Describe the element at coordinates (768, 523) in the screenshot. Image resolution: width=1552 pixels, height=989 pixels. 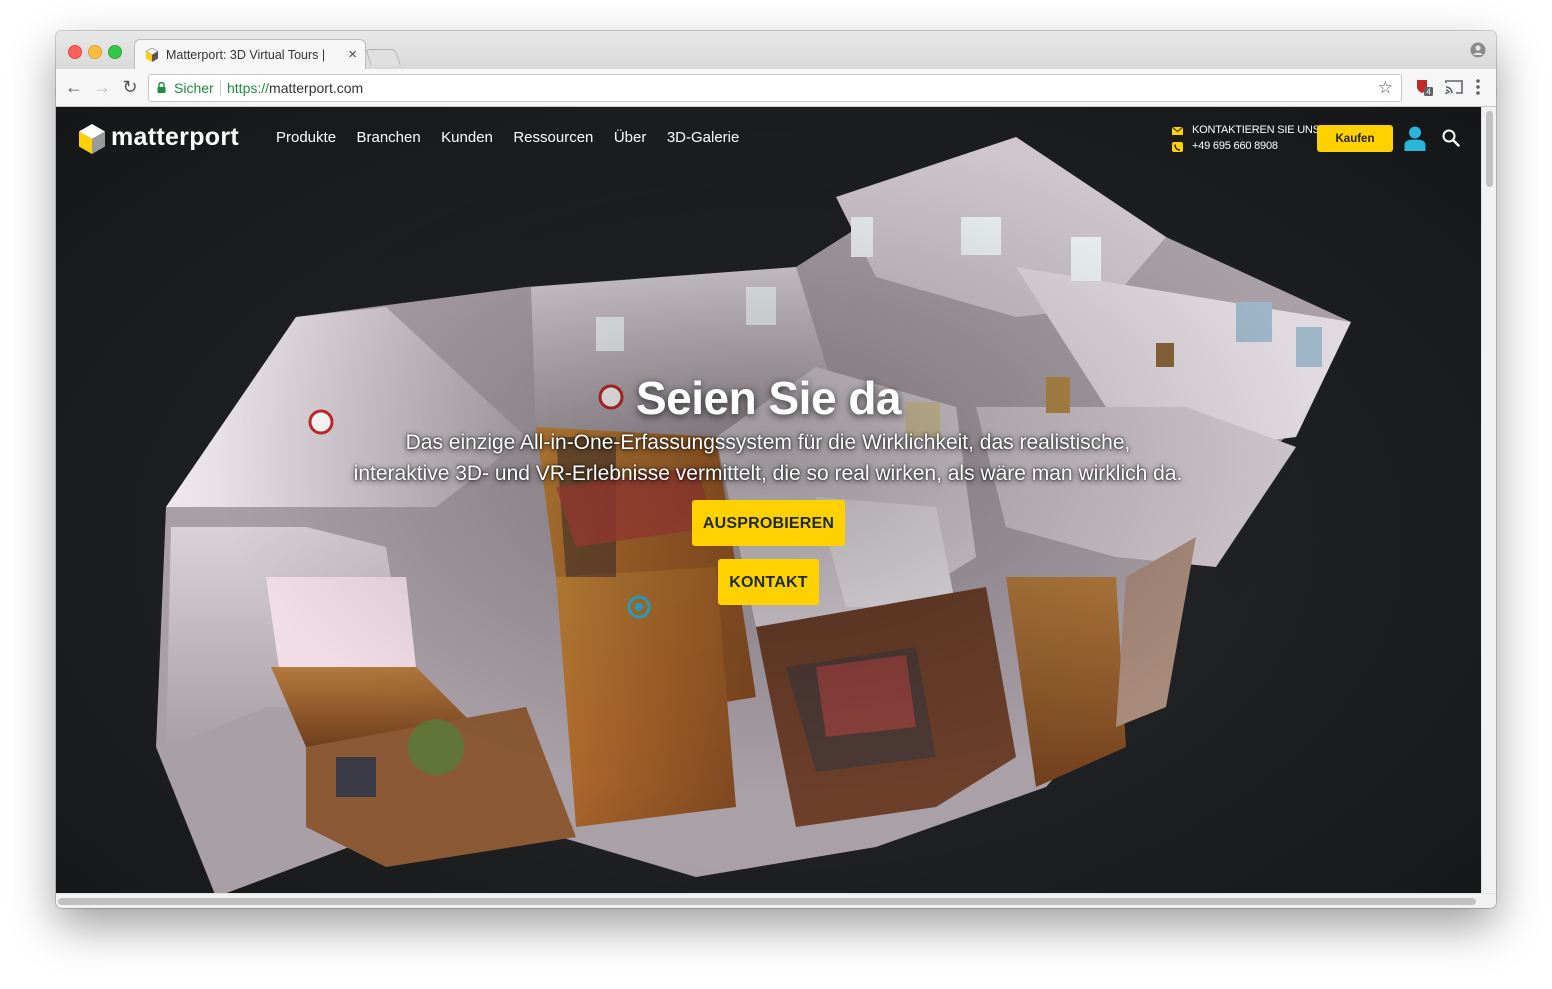
I see `try-button: AUSPROBIEREN` at that location.